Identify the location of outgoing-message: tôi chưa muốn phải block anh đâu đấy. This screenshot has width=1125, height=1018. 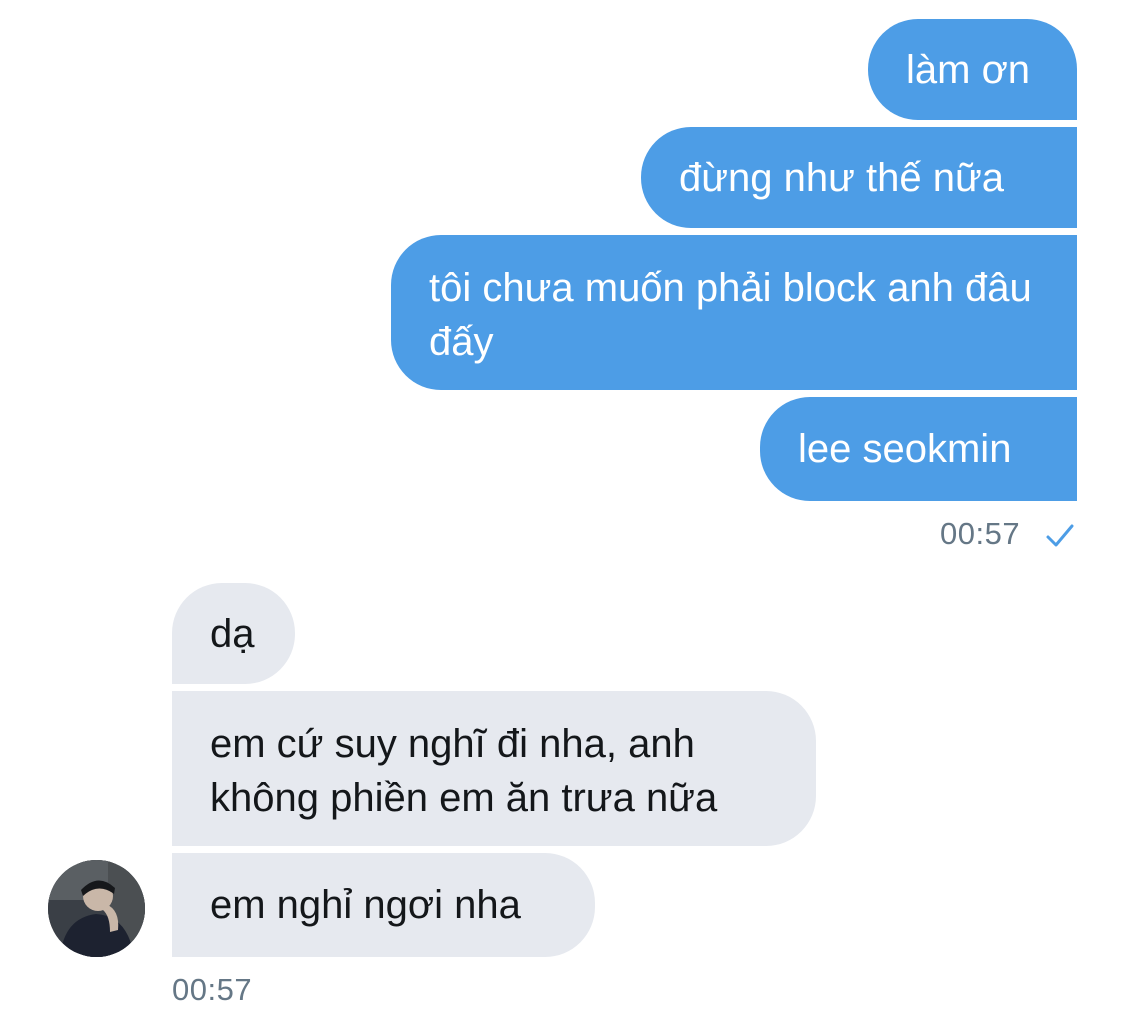
(734, 312).